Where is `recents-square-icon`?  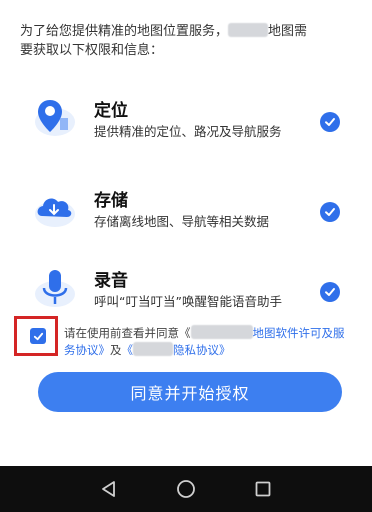
recents-square-icon is located at coordinates (263, 489).